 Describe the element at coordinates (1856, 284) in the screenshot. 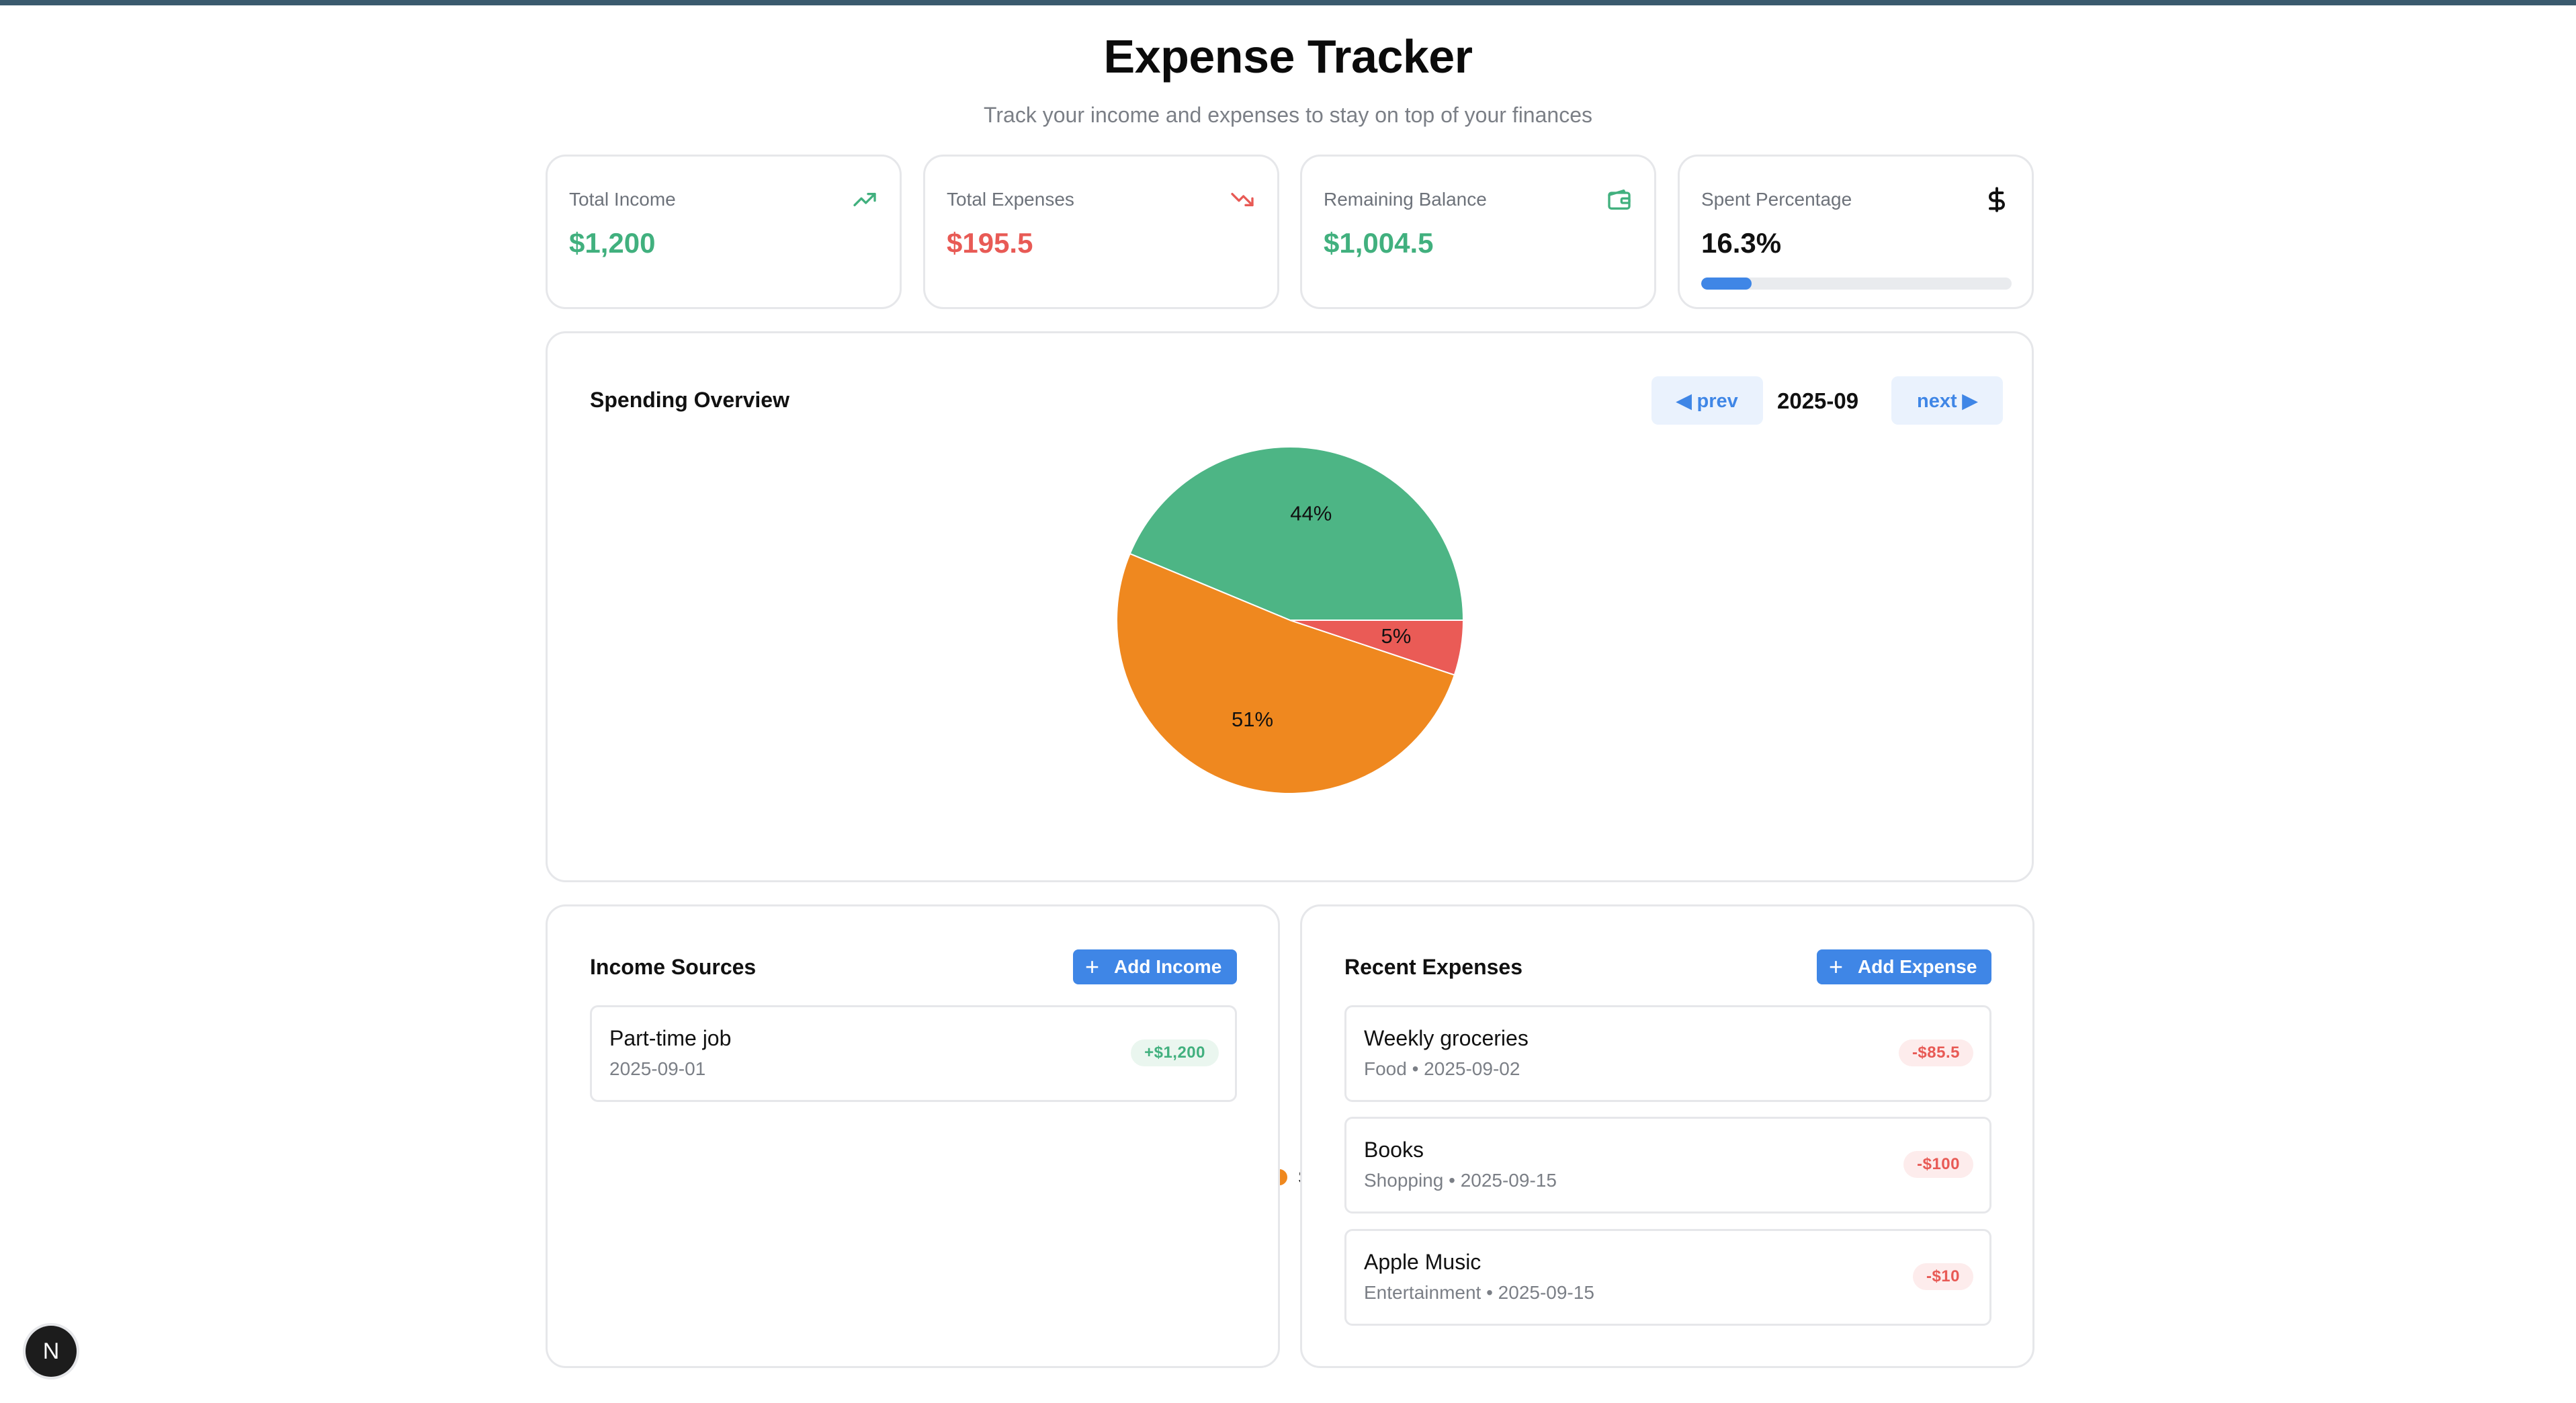

I see `spent-progress-bar` at that location.